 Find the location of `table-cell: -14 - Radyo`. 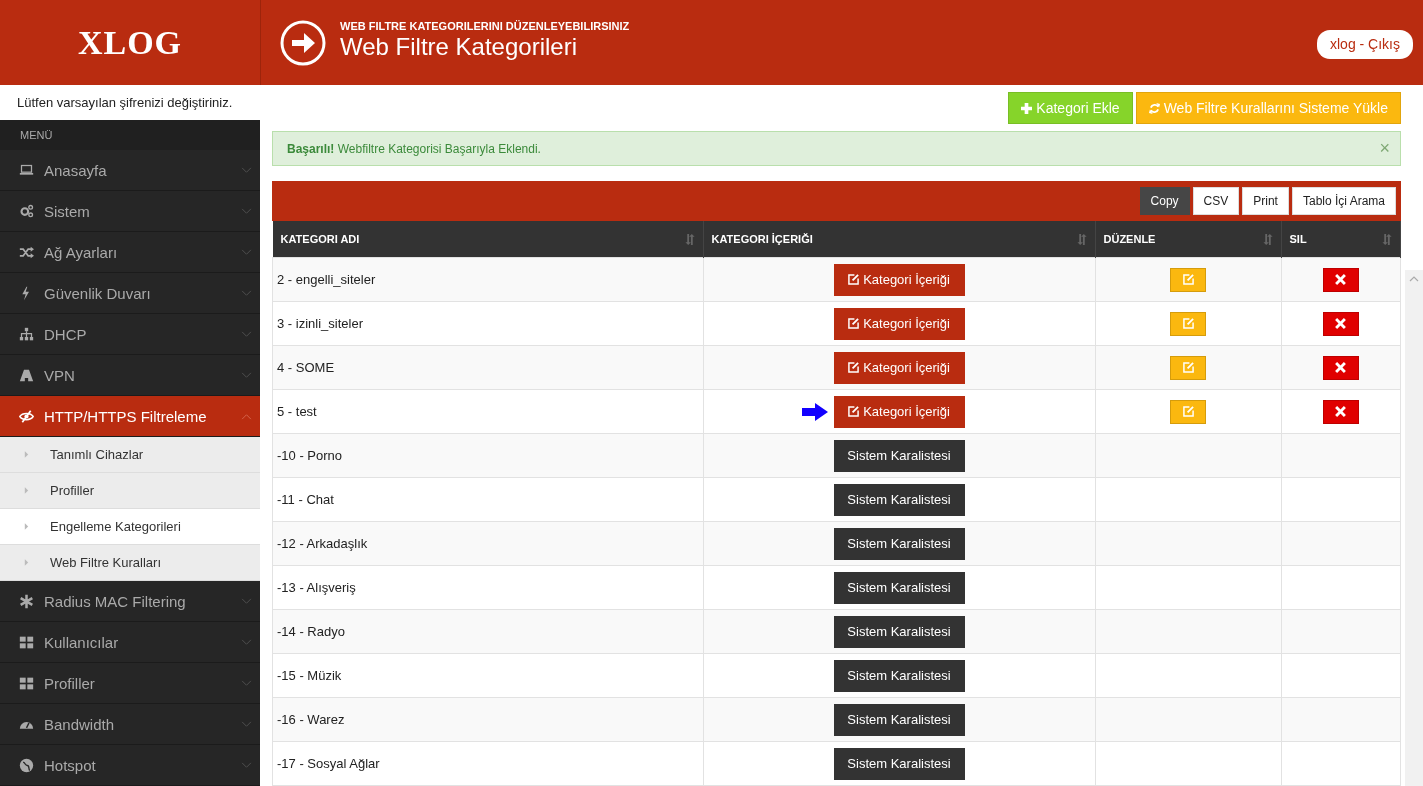

table-cell: -14 - Radyo is located at coordinates (487, 631).